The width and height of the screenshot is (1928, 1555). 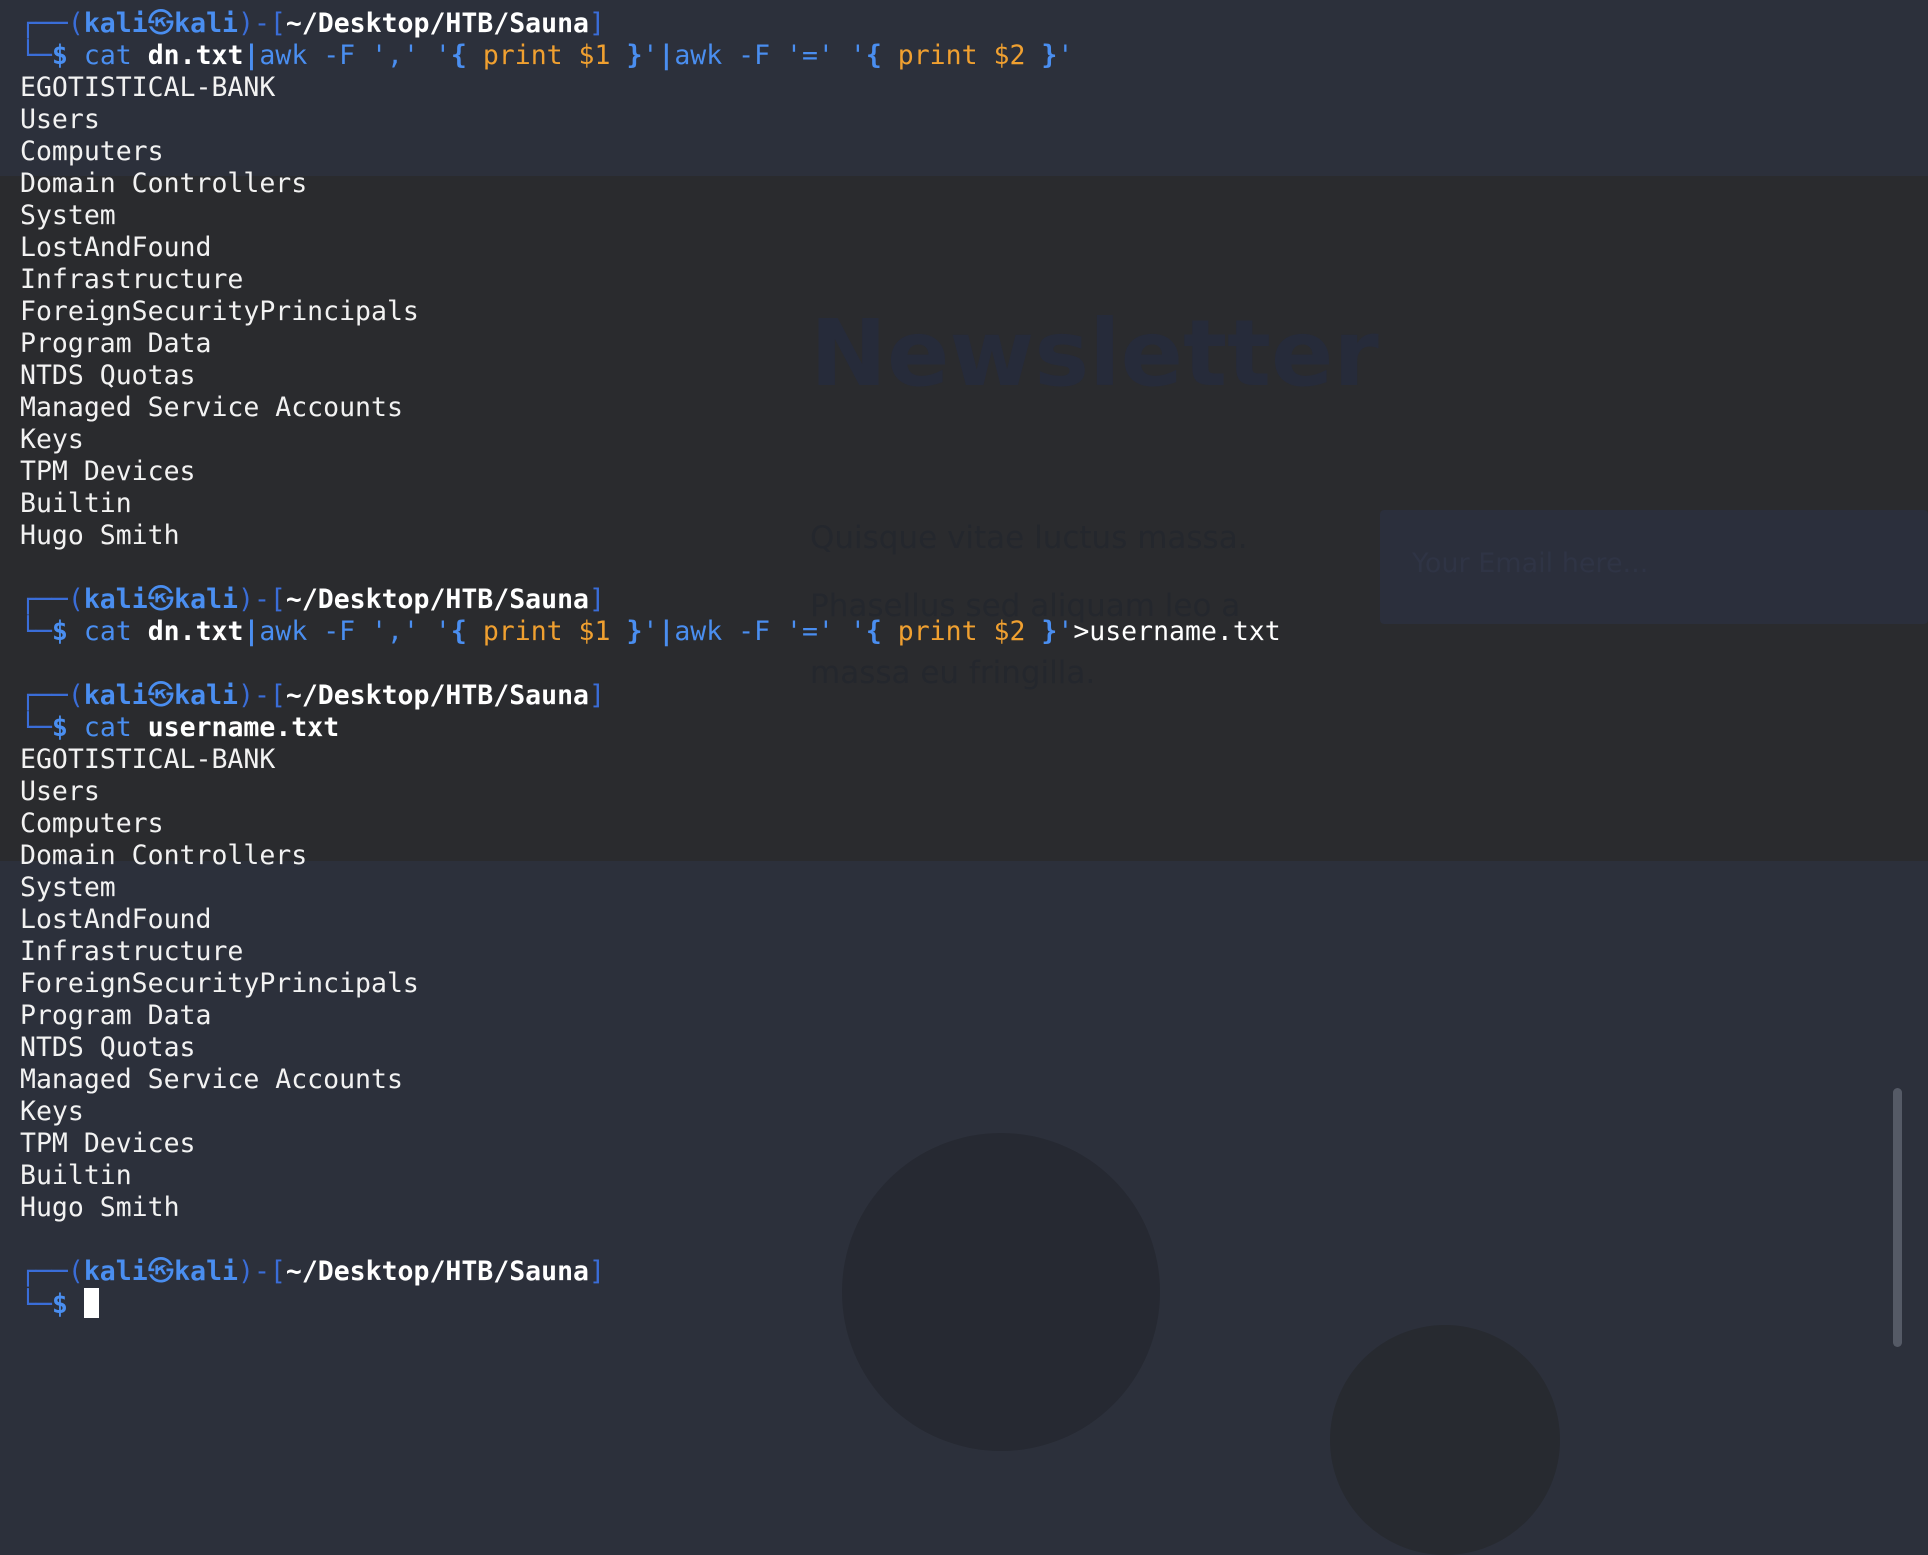 What do you see at coordinates (91, 1303) in the screenshot?
I see `terminal-cursor` at bounding box center [91, 1303].